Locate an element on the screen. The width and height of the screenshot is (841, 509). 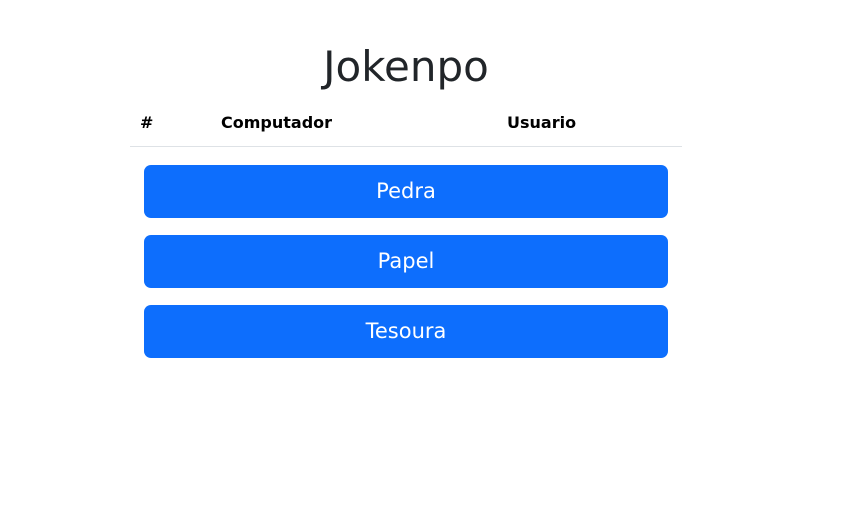
scissors-button: Tesoura is located at coordinates (406, 331).